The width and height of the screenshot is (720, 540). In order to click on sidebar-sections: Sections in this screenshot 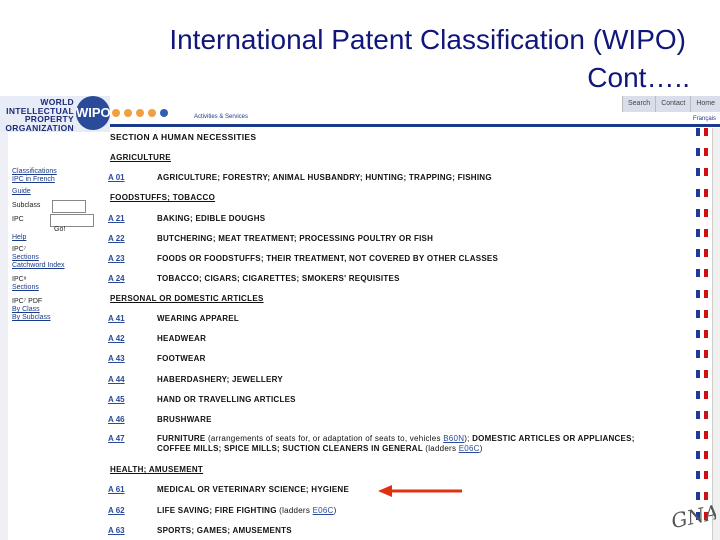, I will do `click(25, 258)`.